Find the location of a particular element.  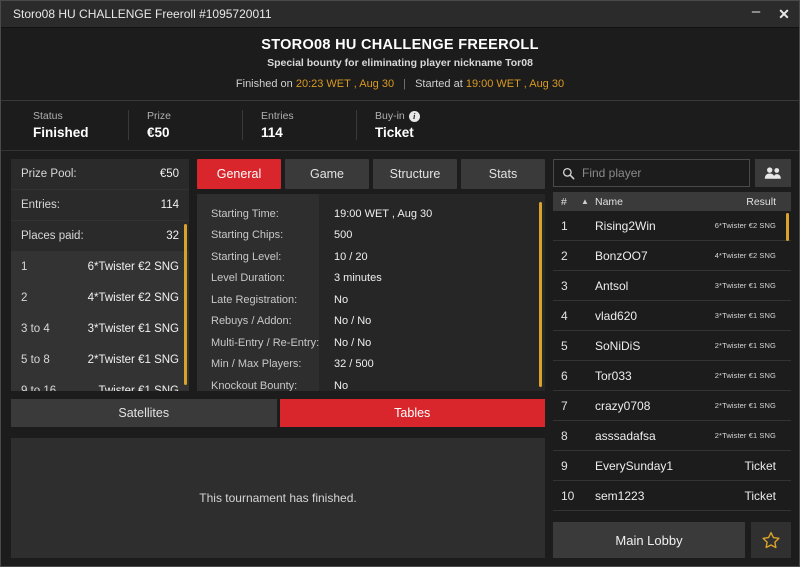

close-button: ✕ is located at coordinates (784, 14).